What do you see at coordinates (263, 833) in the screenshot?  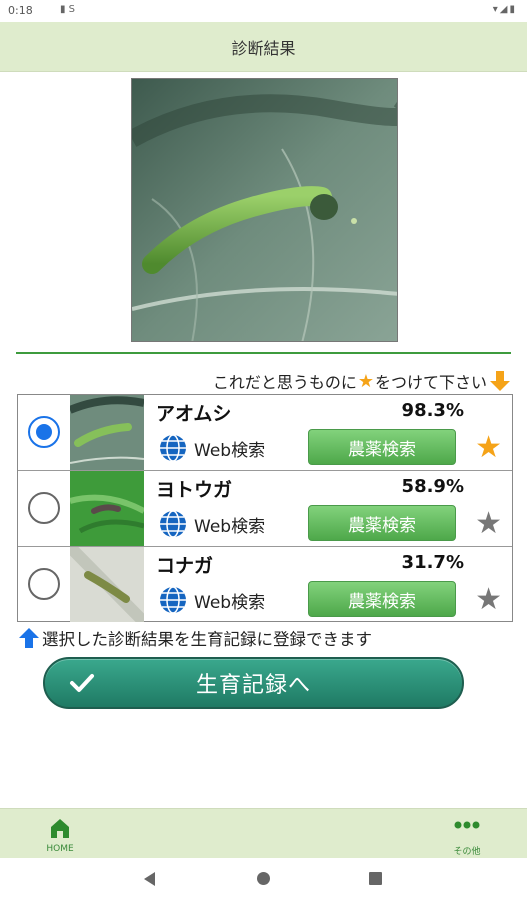 I see `bottom-navigation: HOME その他` at bounding box center [263, 833].